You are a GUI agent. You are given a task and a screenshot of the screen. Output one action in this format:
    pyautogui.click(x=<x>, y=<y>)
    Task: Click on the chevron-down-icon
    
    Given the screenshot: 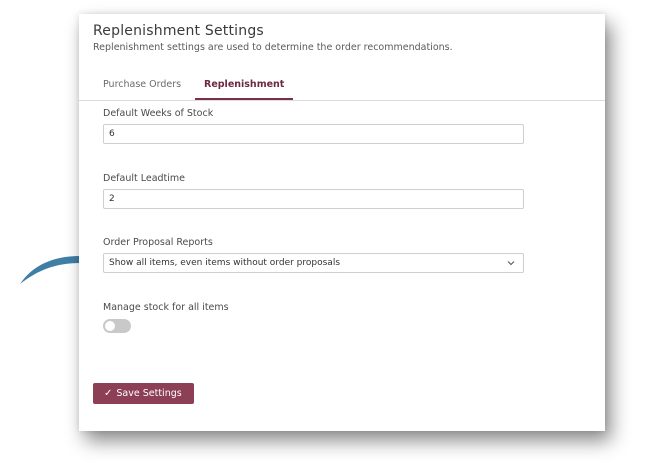 What is the action you would take?
    pyautogui.click(x=511, y=263)
    